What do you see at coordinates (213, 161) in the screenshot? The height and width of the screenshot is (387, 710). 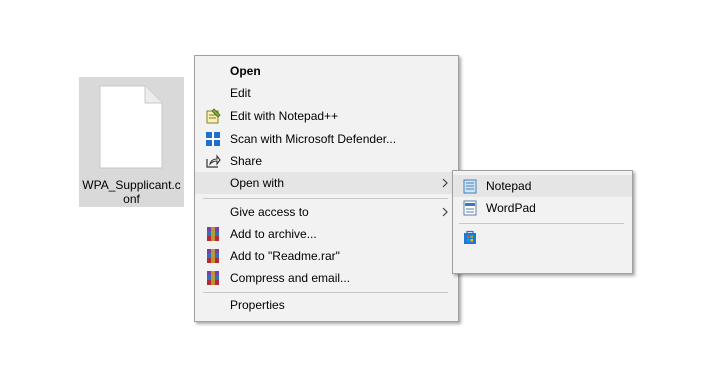 I see `share-icon` at bounding box center [213, 161].